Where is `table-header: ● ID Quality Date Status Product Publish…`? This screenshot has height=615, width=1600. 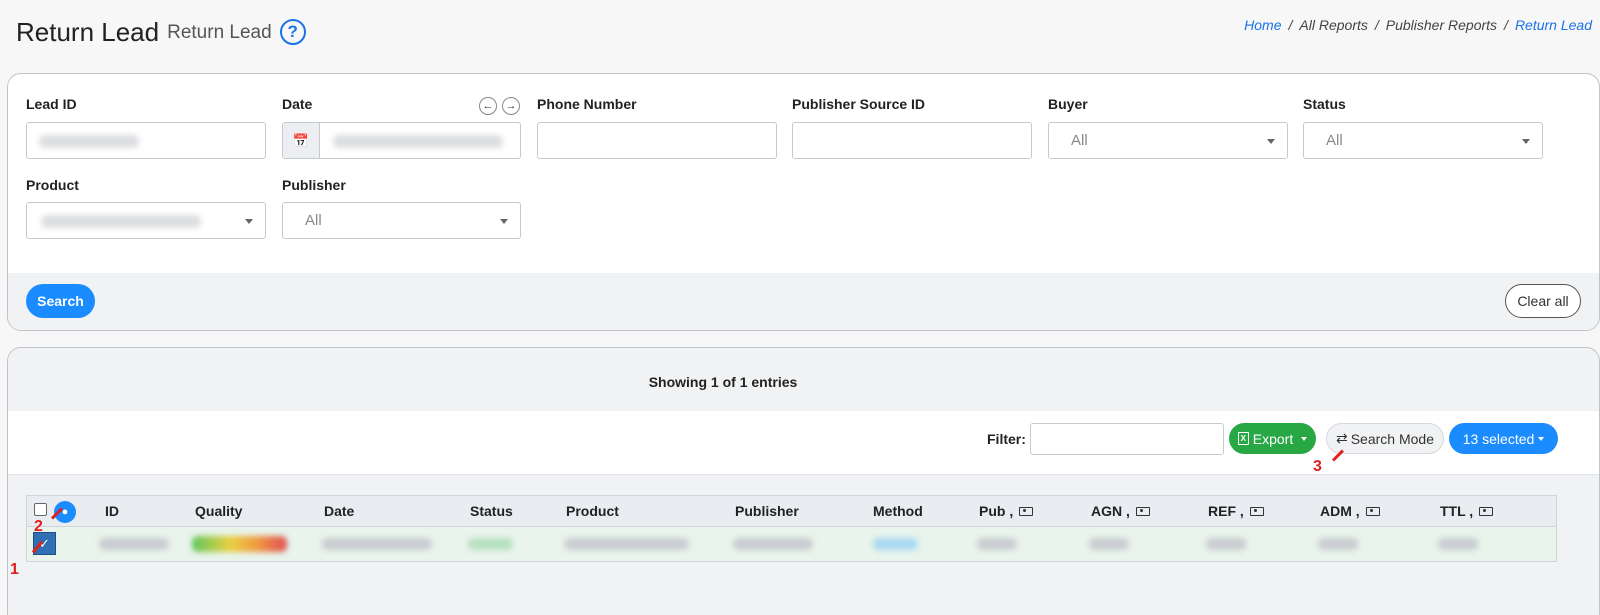
table-header: ● ID Quality Date Status Product Publish… is located at coordinates (791, 511).